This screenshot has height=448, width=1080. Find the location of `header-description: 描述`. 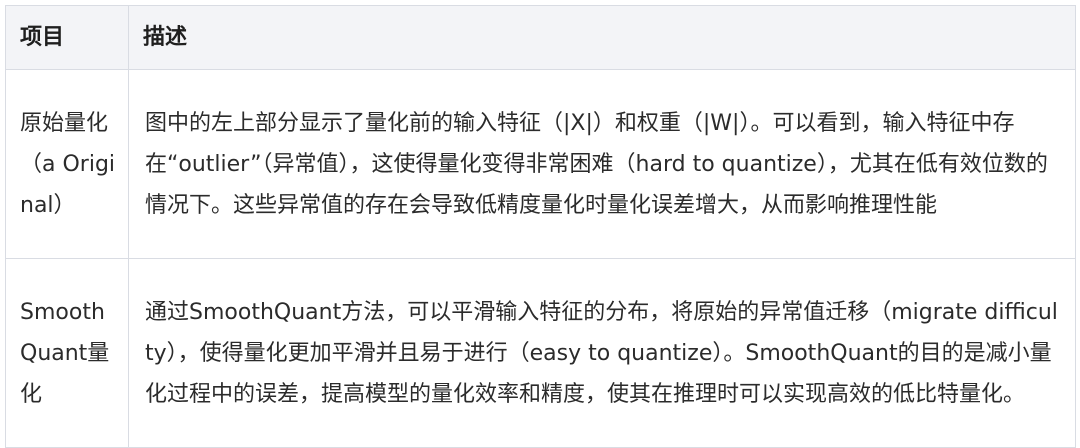

header-description: 描述 is located at coordinates (602, 37).